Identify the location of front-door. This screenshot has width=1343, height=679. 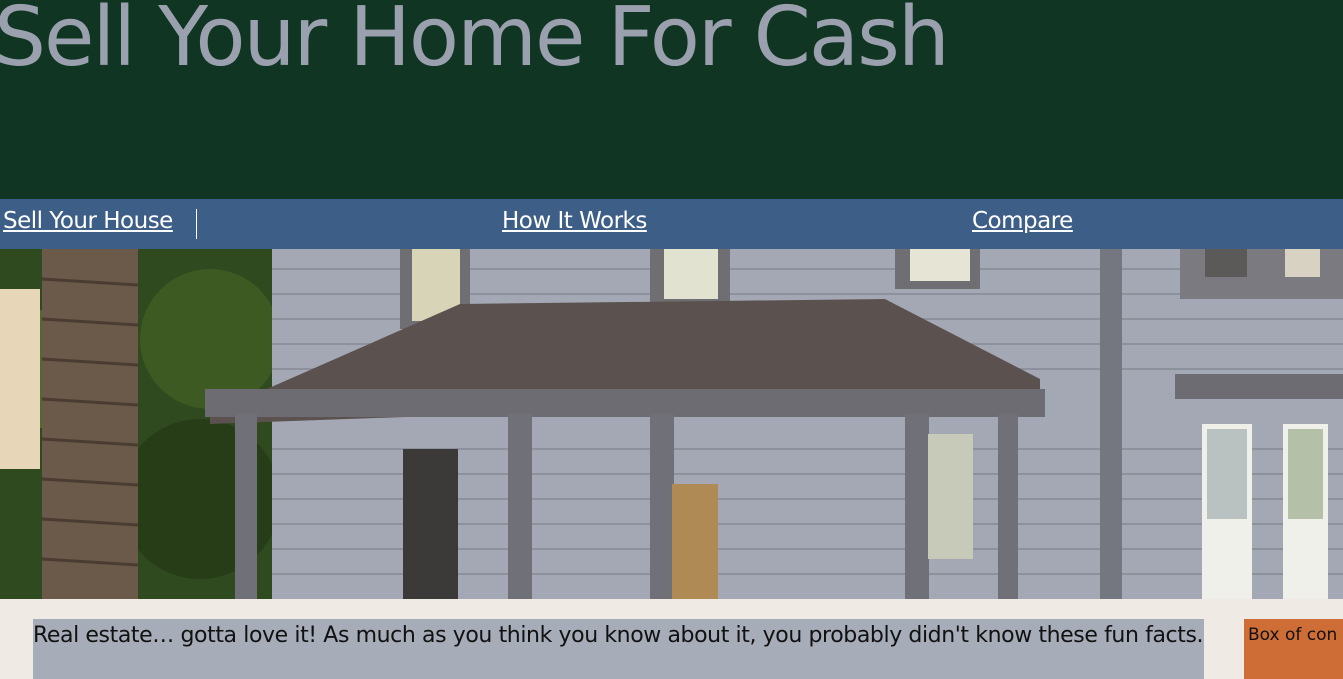
(695, 541).